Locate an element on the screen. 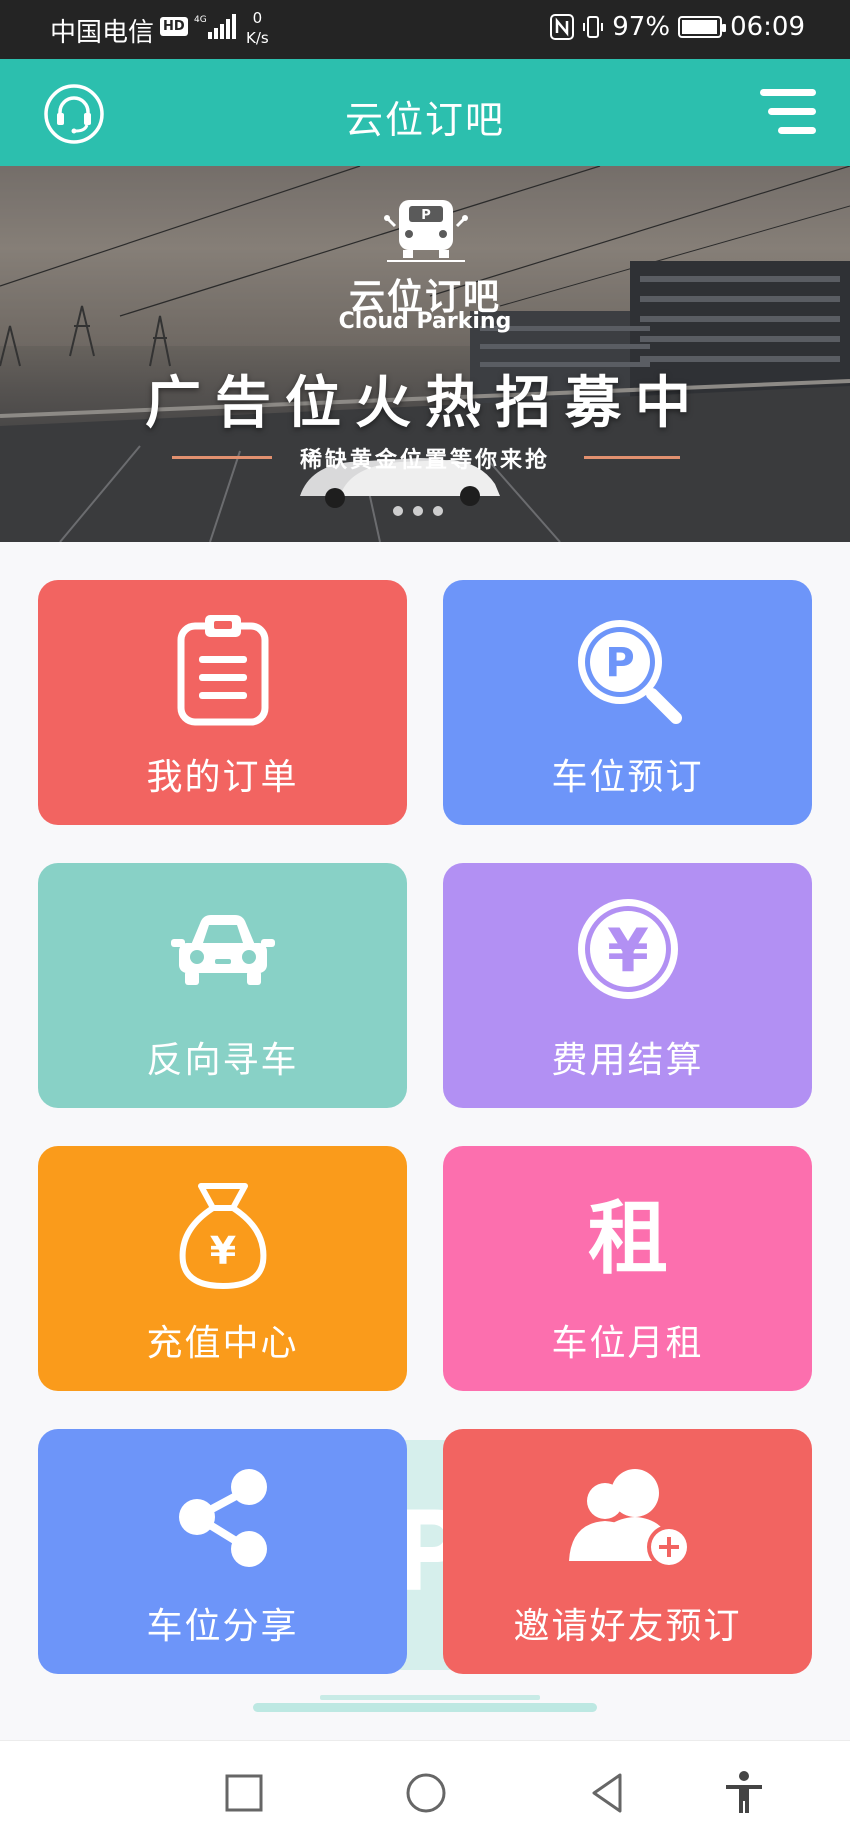 The image size is (850, 1842). system-nav-bar is located at coordinates (425, 1791).